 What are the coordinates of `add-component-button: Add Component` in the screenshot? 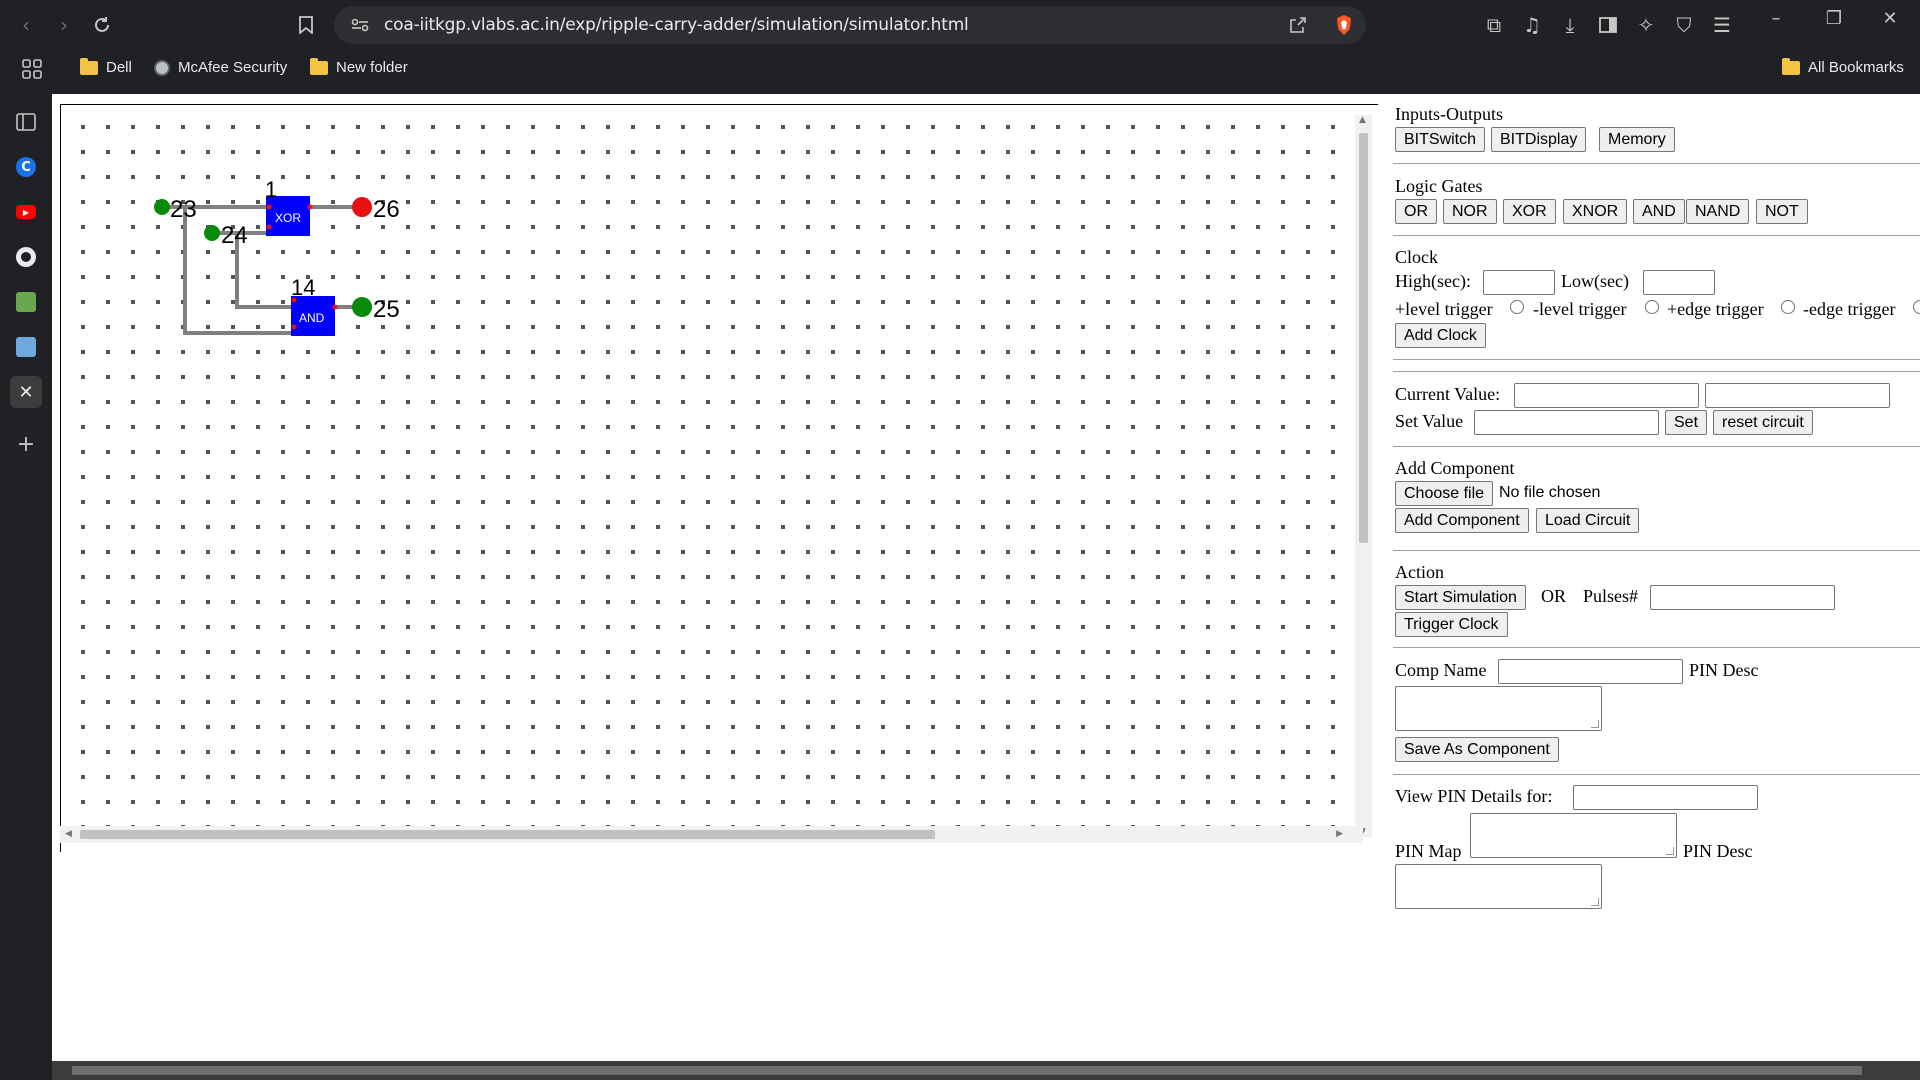 It's located at (1462, 520).